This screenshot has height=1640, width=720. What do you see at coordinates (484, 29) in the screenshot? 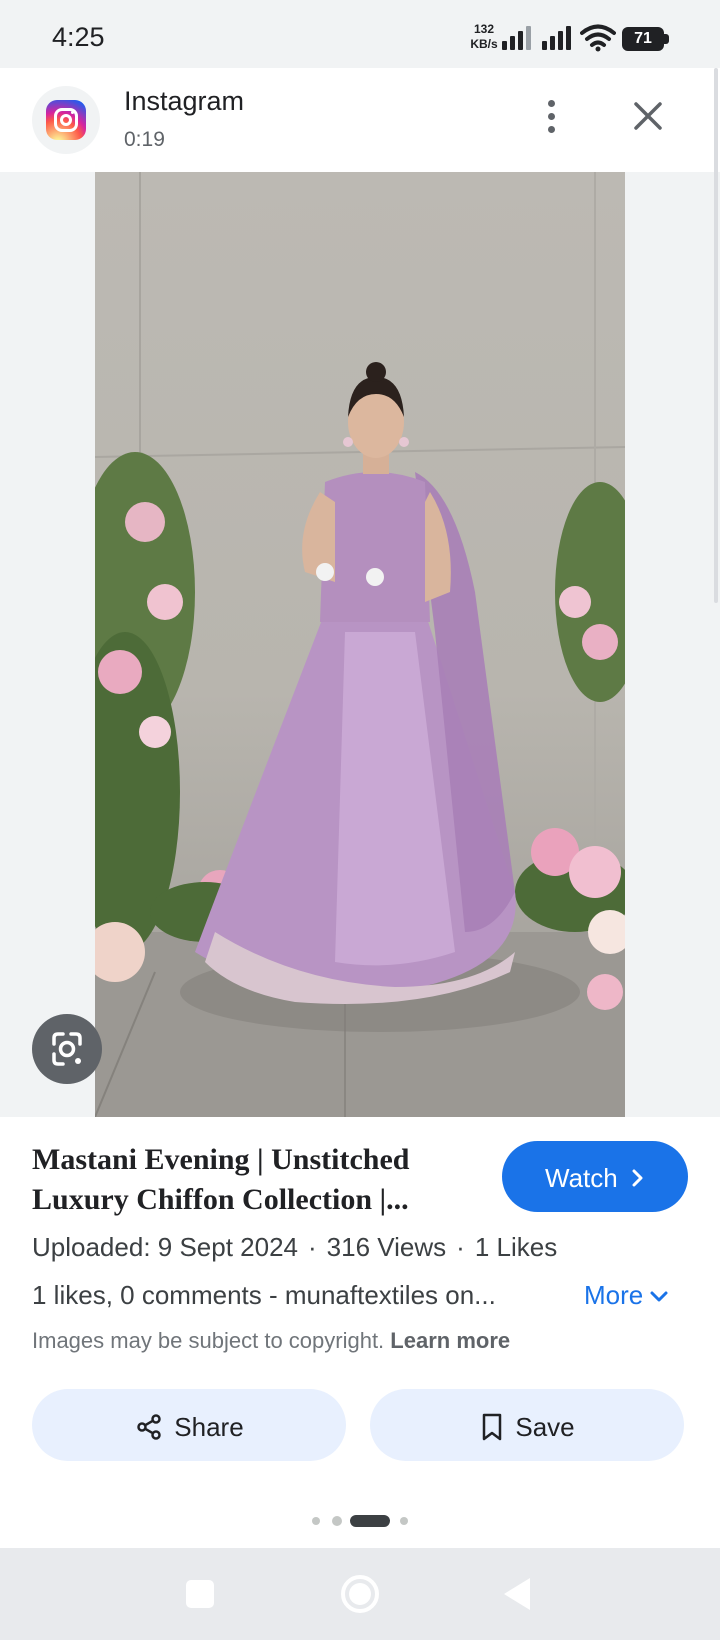
I see `network-speed-value: 132` at bounding box center [484, 29].